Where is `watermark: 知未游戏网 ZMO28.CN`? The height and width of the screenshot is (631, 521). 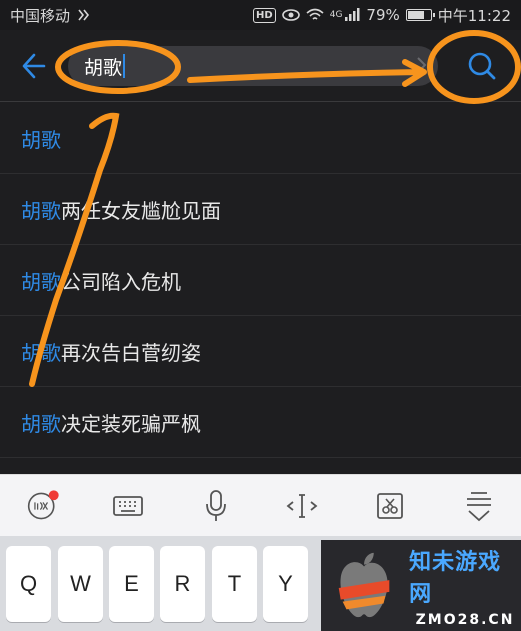
watermark: 知未游戏网 ZMO28.CN is located at coordinates (421, 585).